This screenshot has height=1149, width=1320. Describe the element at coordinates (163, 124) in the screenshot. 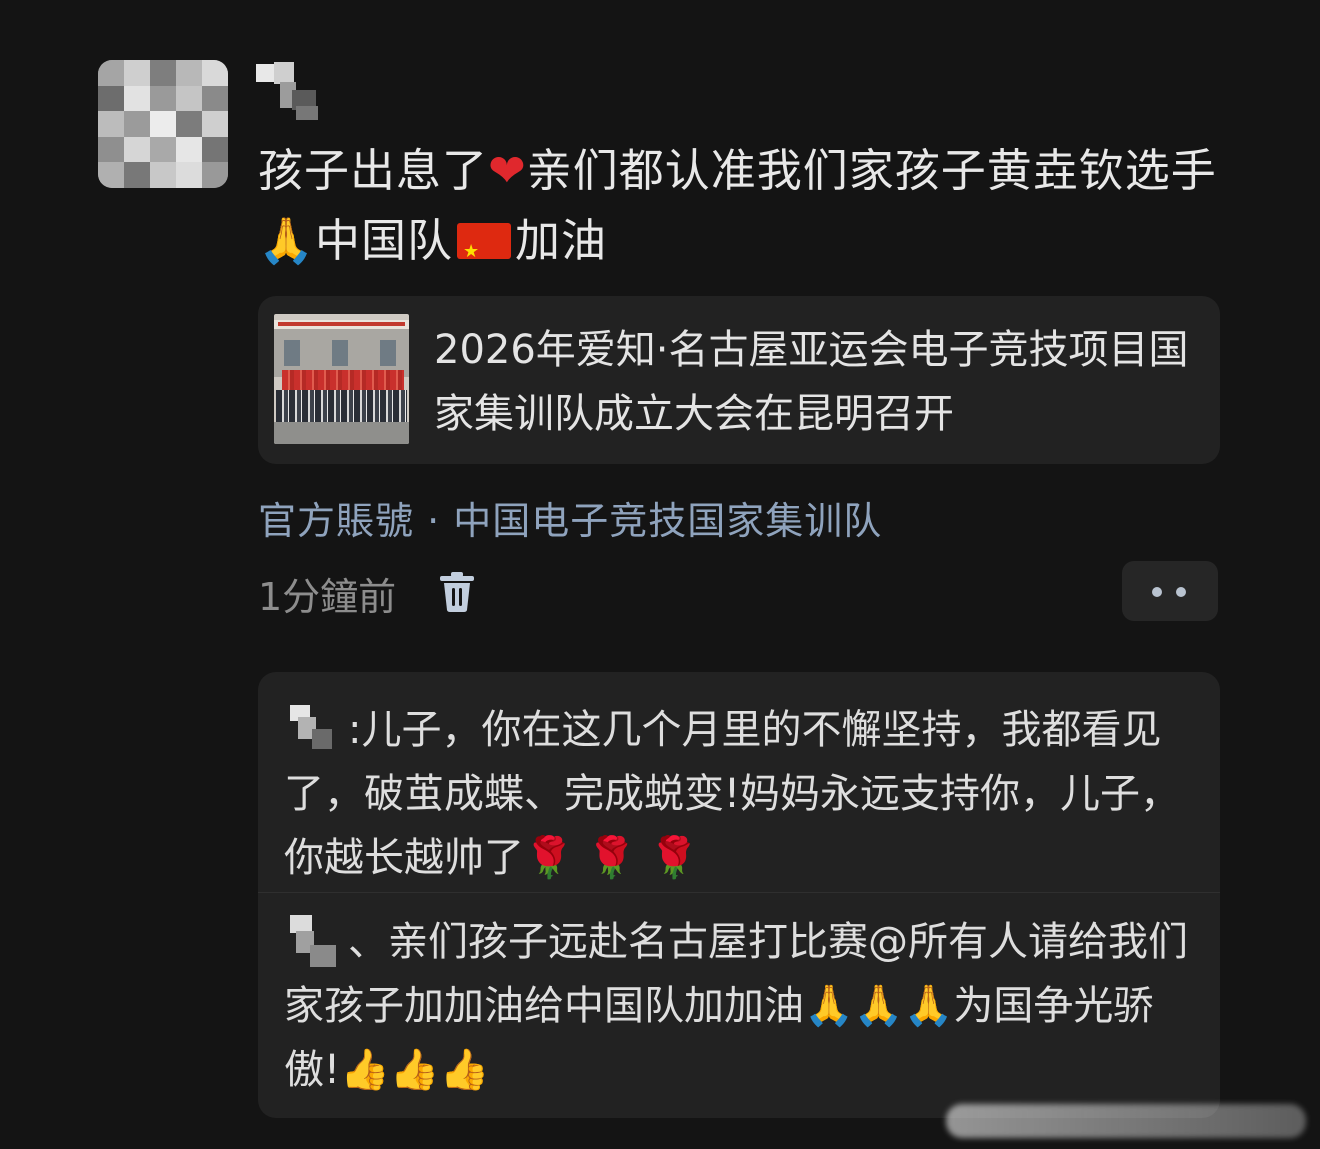

I see `avatar` at that location.